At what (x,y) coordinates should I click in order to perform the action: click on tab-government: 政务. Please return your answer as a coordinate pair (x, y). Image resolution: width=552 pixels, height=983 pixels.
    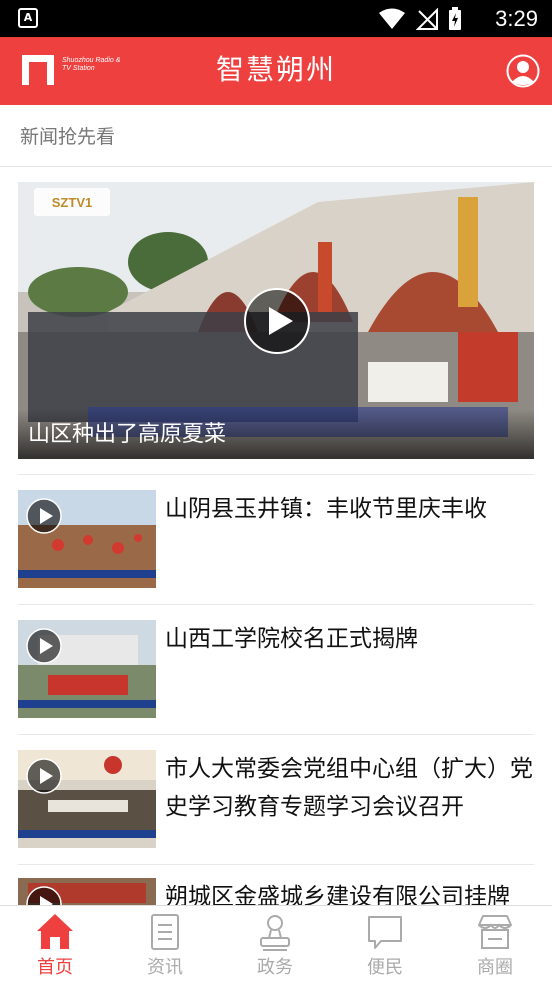
    Looking at the image, I should click on (275, 944).